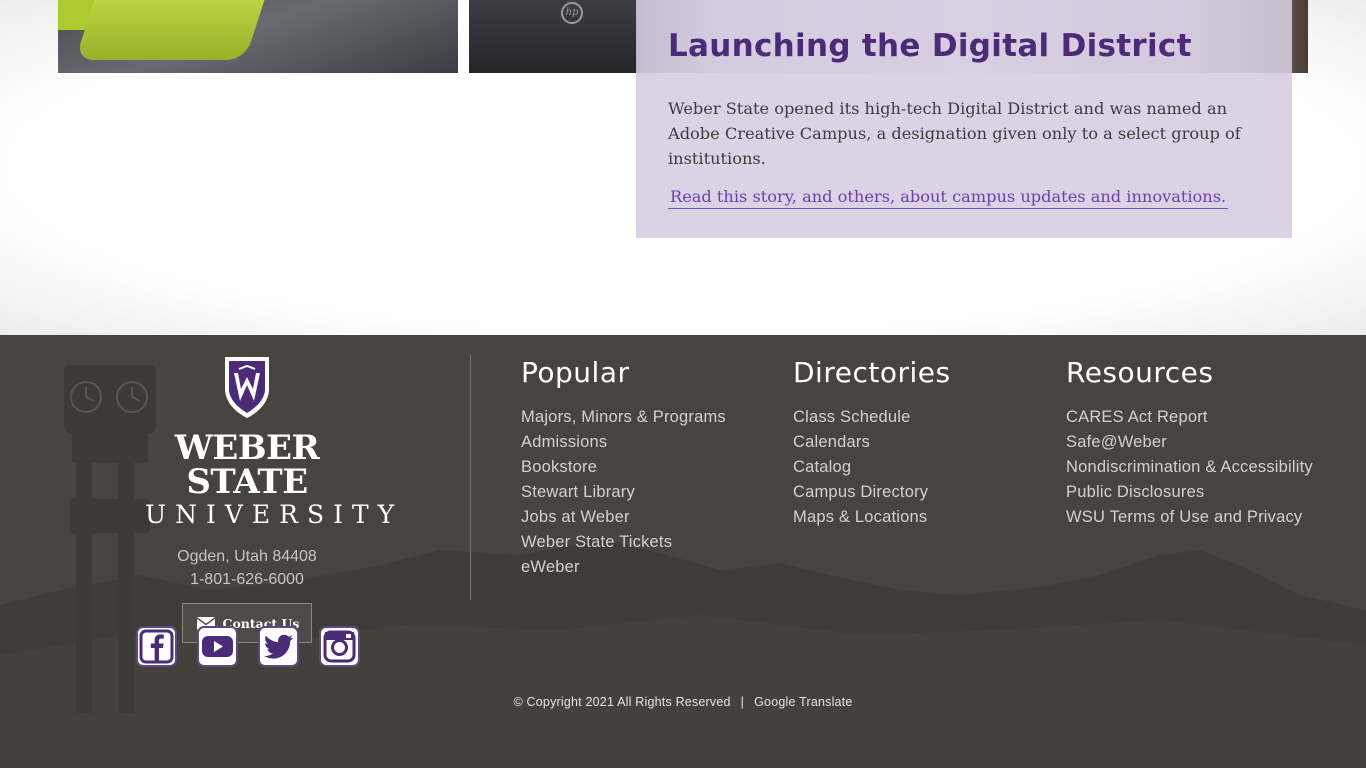 This screenshot has height=768, width=1366. What do you see at coordinates (470, 477) in the screenshot?
I see `footer-divider` at bounding box center [470, 477].